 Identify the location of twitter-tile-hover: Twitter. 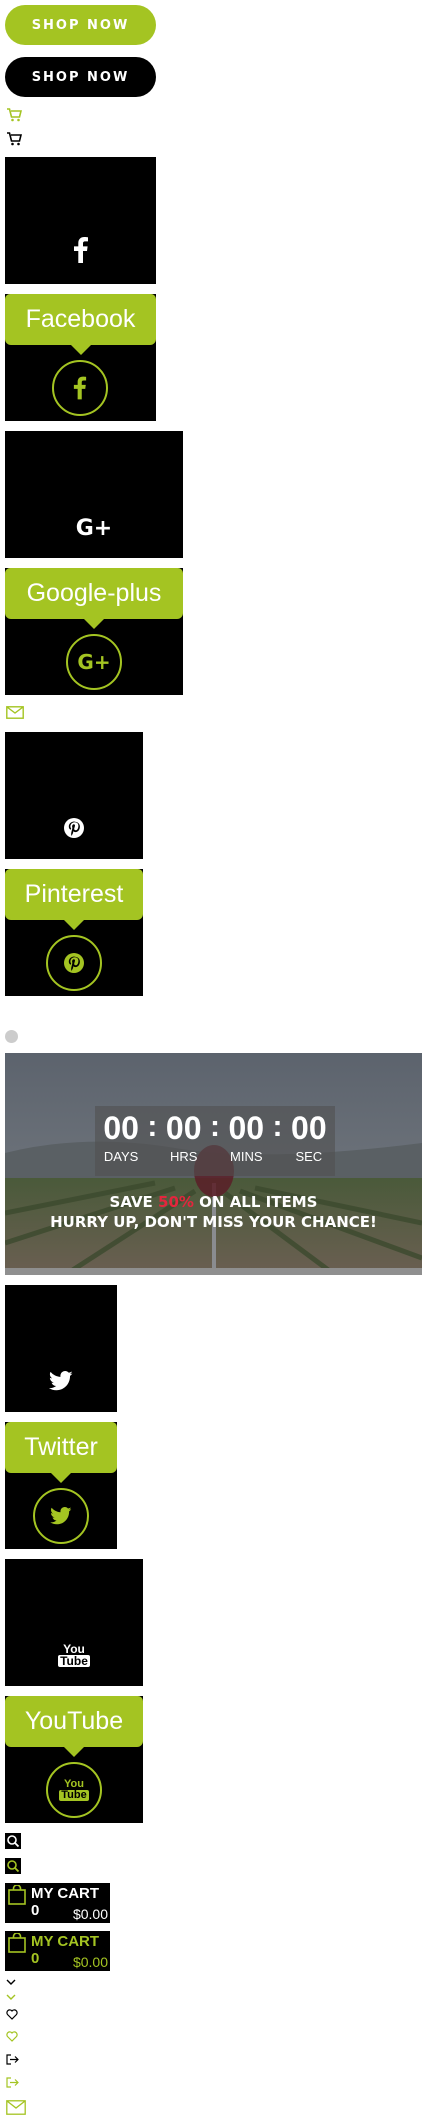
(61, 1485).